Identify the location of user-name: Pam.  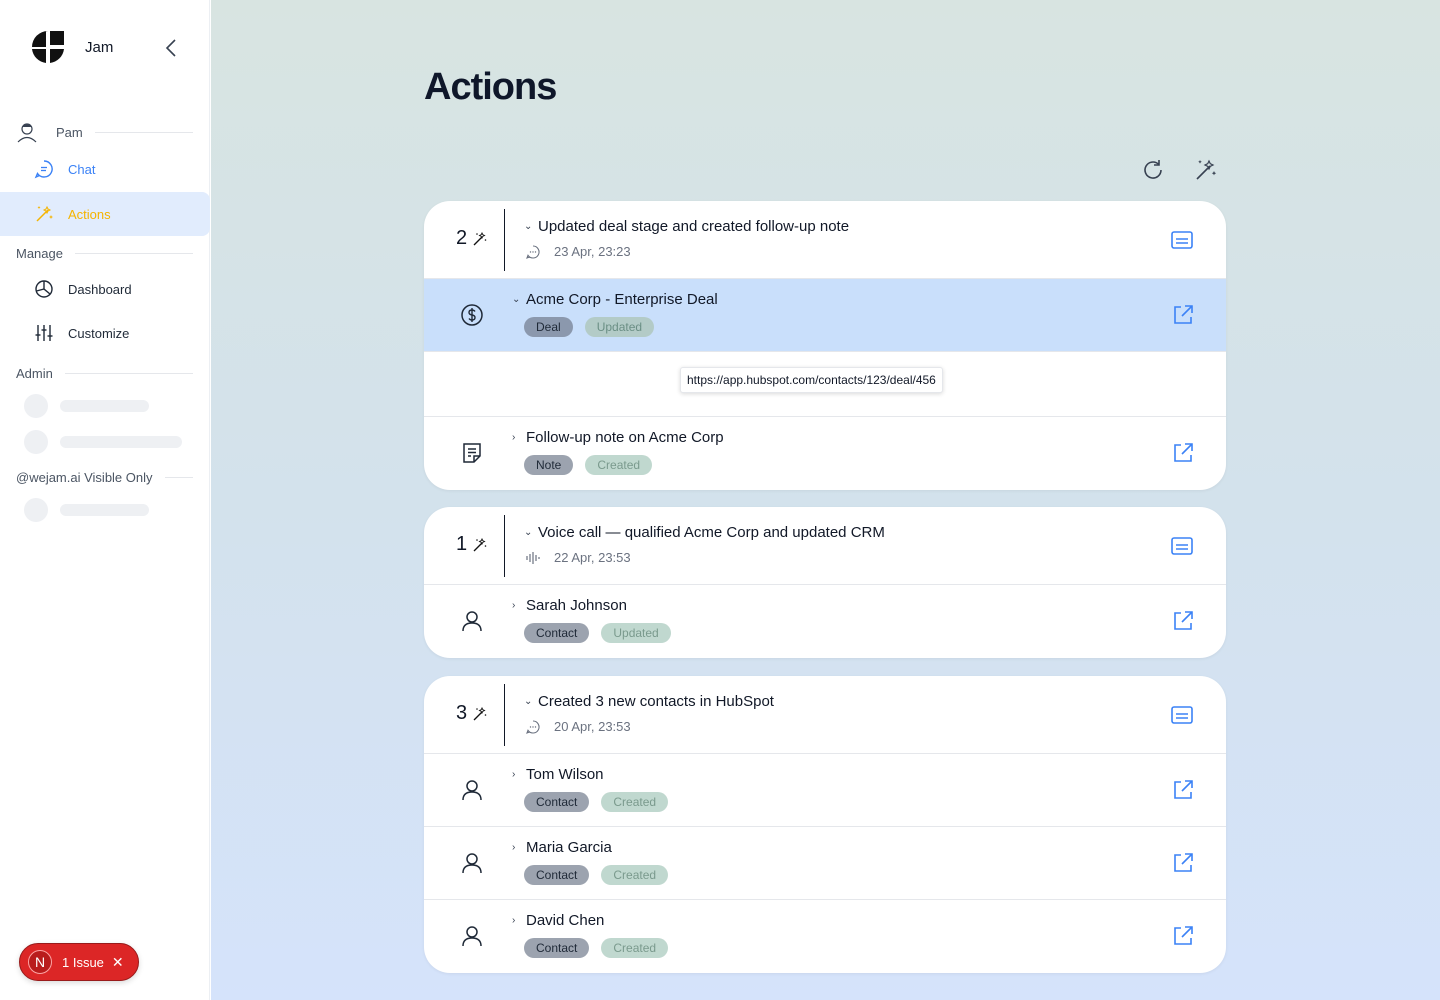
(69, 132).